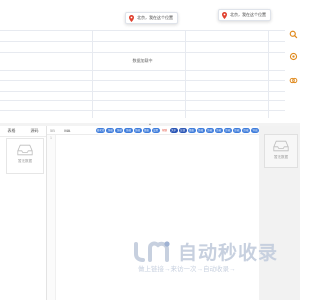  Describe the element at coordinates (152, 251) in the screenshot. I see `watermark-logo-icon` at that location.